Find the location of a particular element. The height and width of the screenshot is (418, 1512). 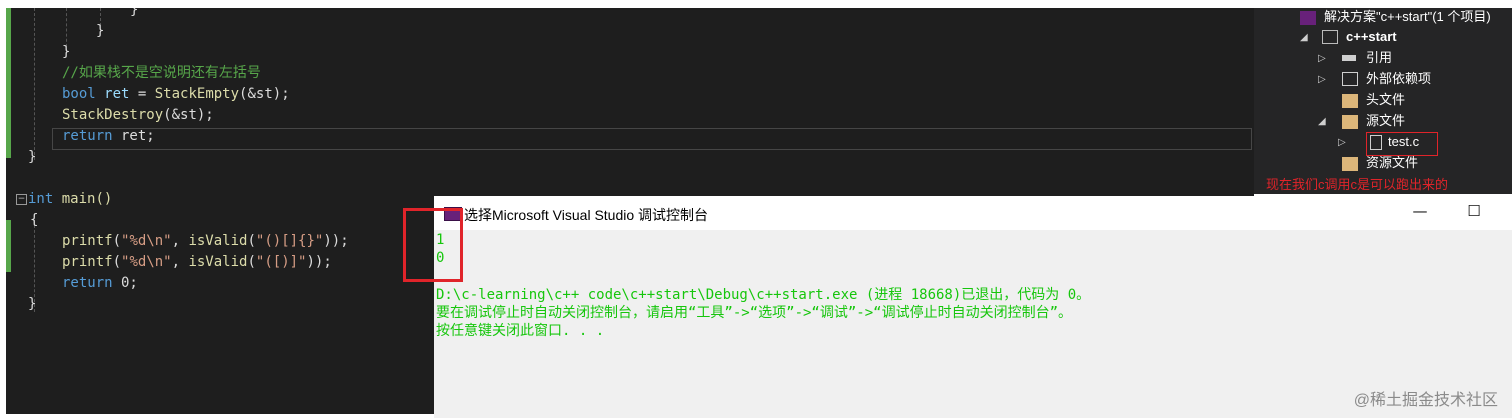

string-literal: "([)]" is located at coordinates (281, 262).